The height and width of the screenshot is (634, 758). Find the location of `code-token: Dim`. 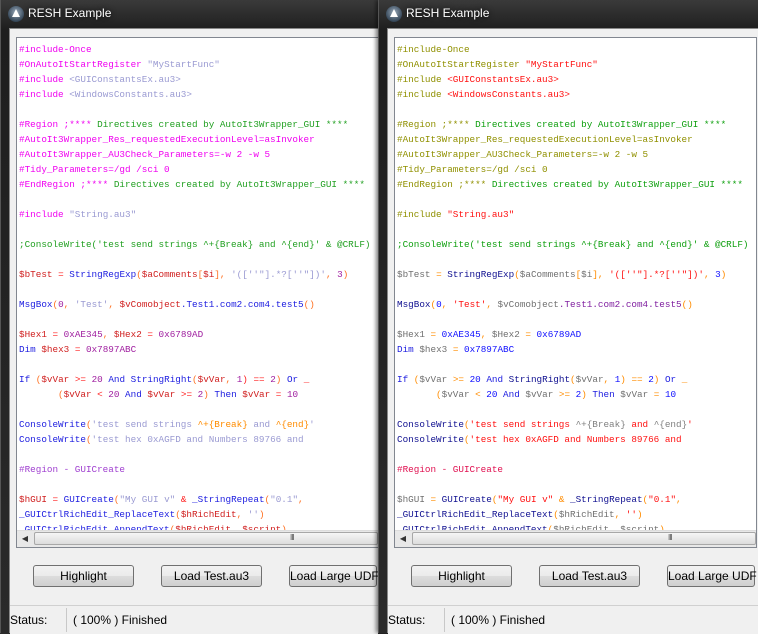

code-token: Dim is located at coordinates (408, 349).